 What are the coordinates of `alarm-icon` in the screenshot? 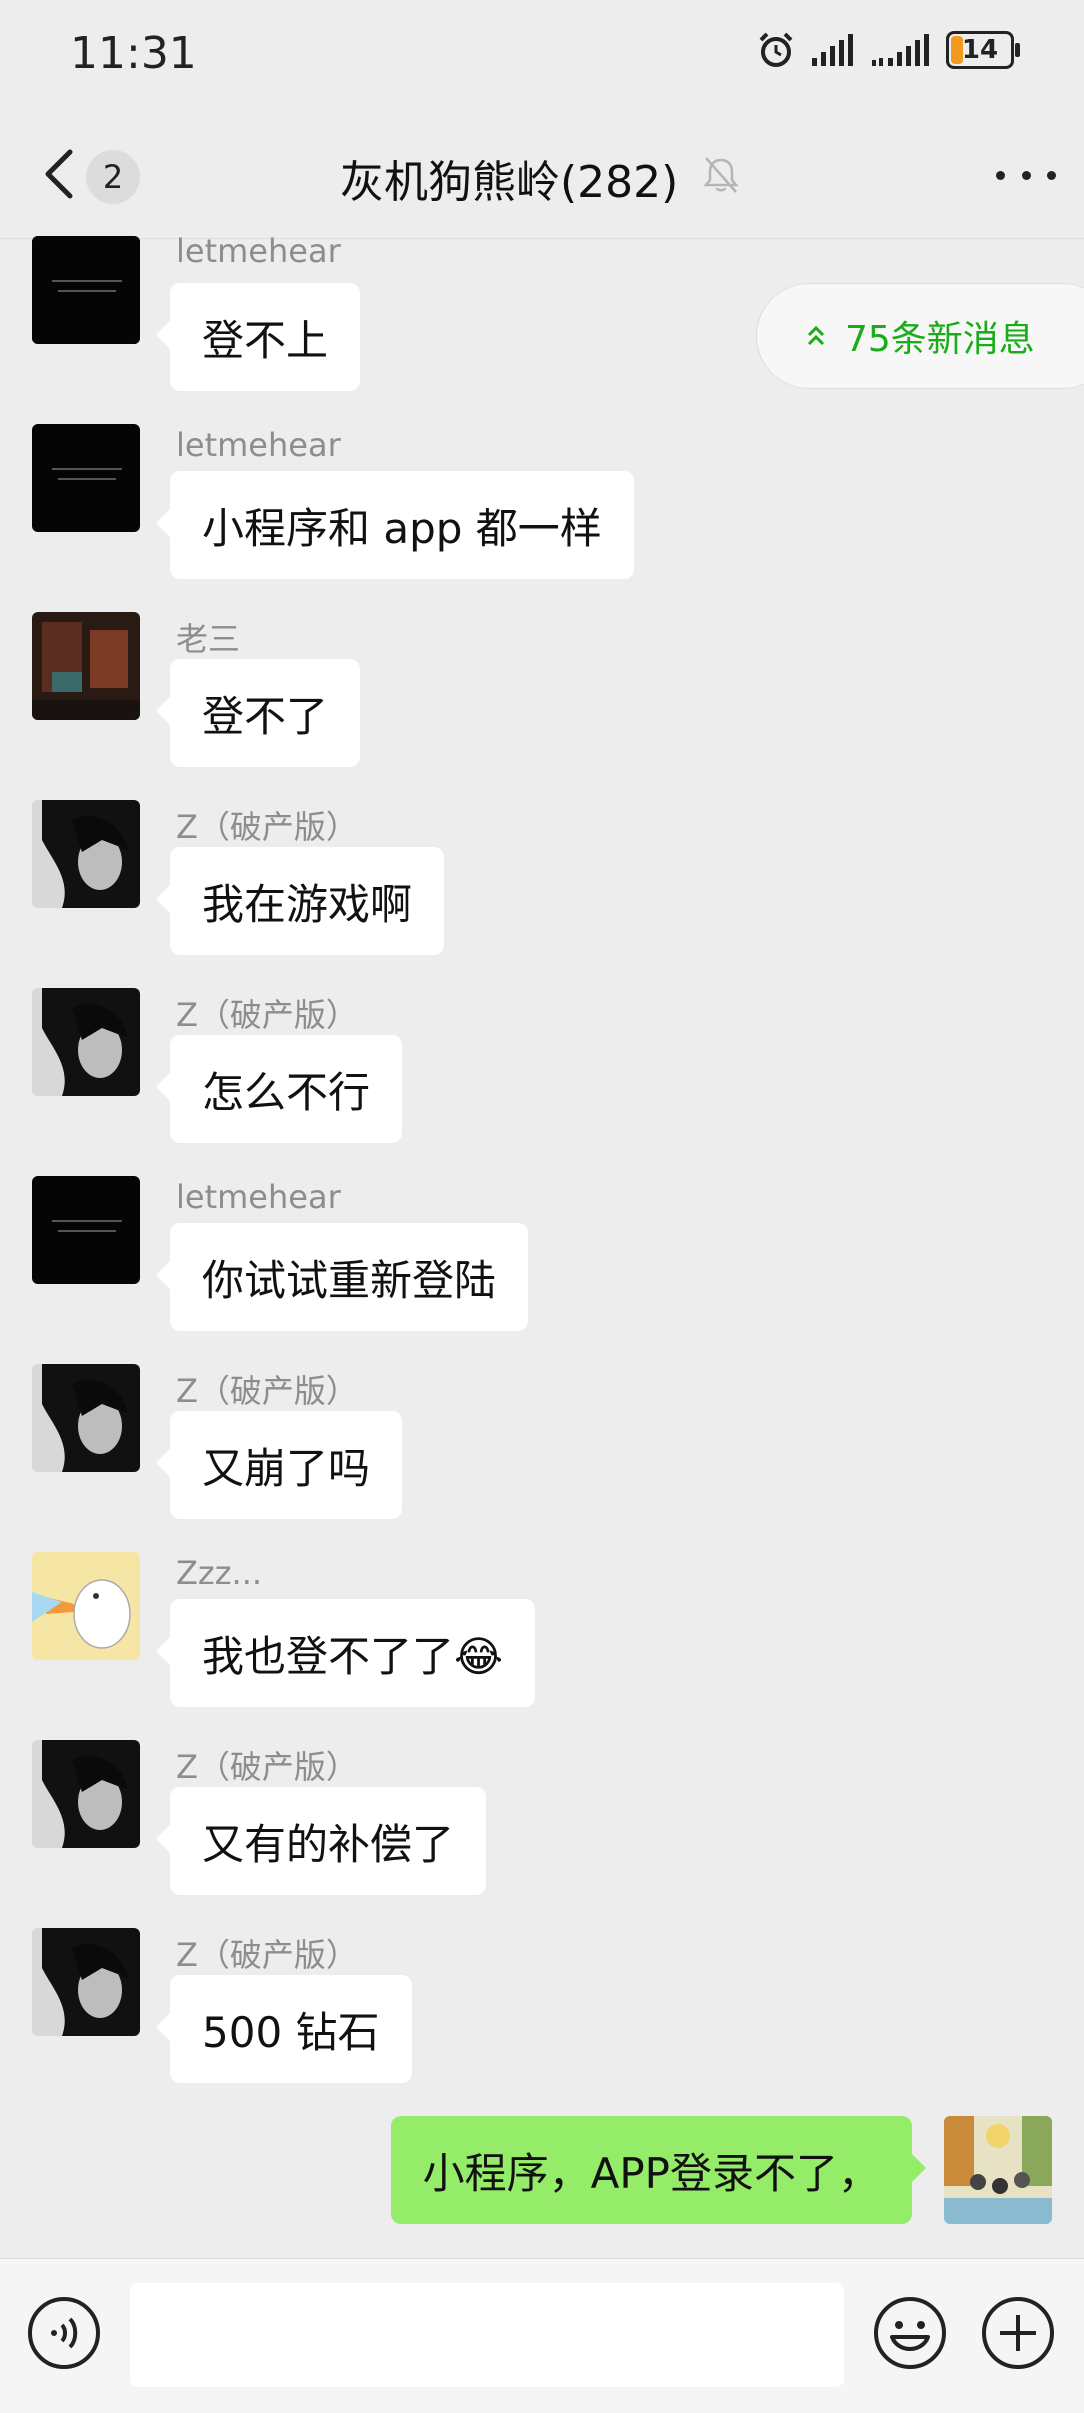 It's located at (776, 49).